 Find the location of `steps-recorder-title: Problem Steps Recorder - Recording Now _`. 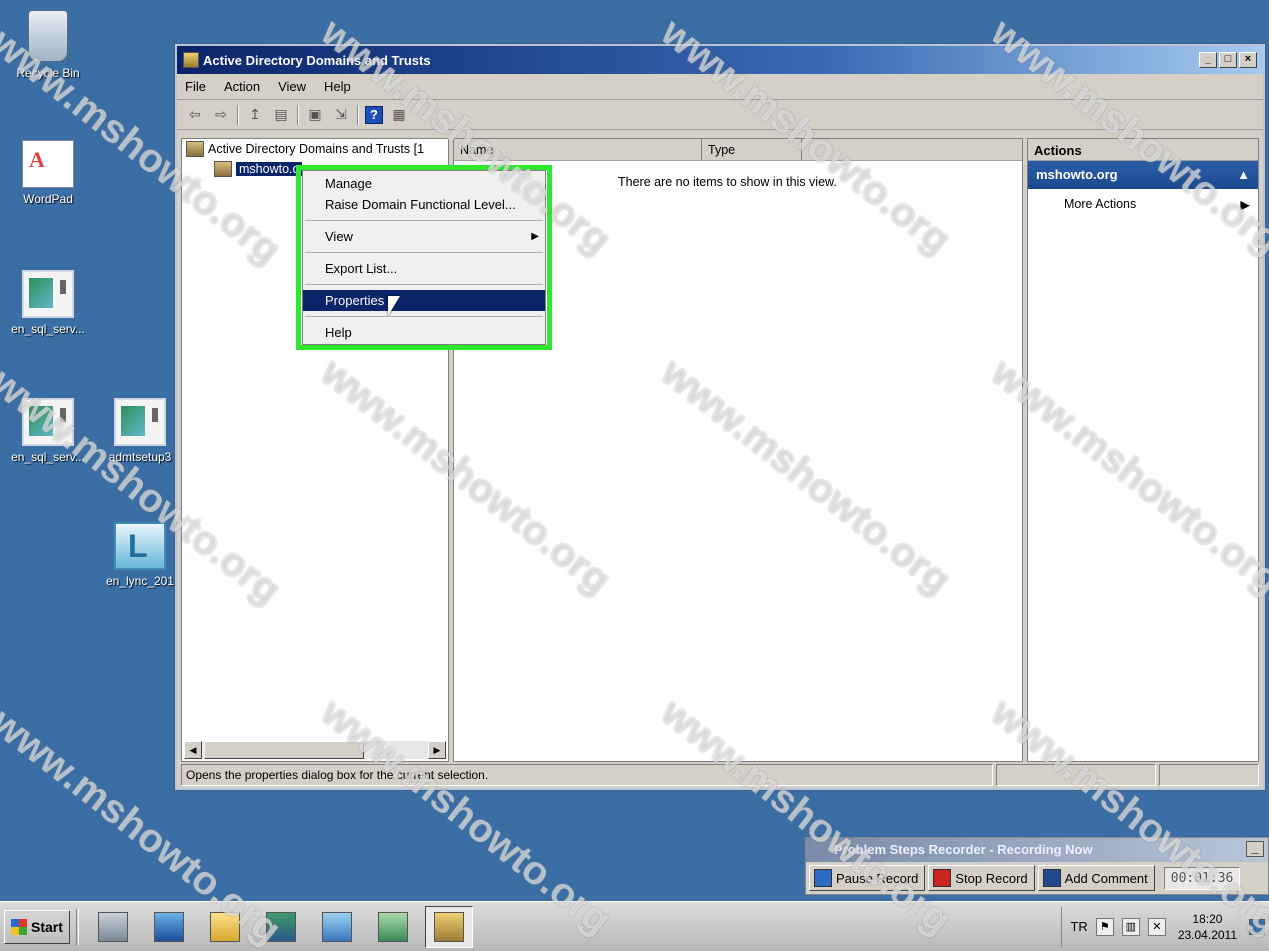

steps-recorder-title: Problem Steps Recorder - Recording Now _ is located at coordinates (1037, 850).